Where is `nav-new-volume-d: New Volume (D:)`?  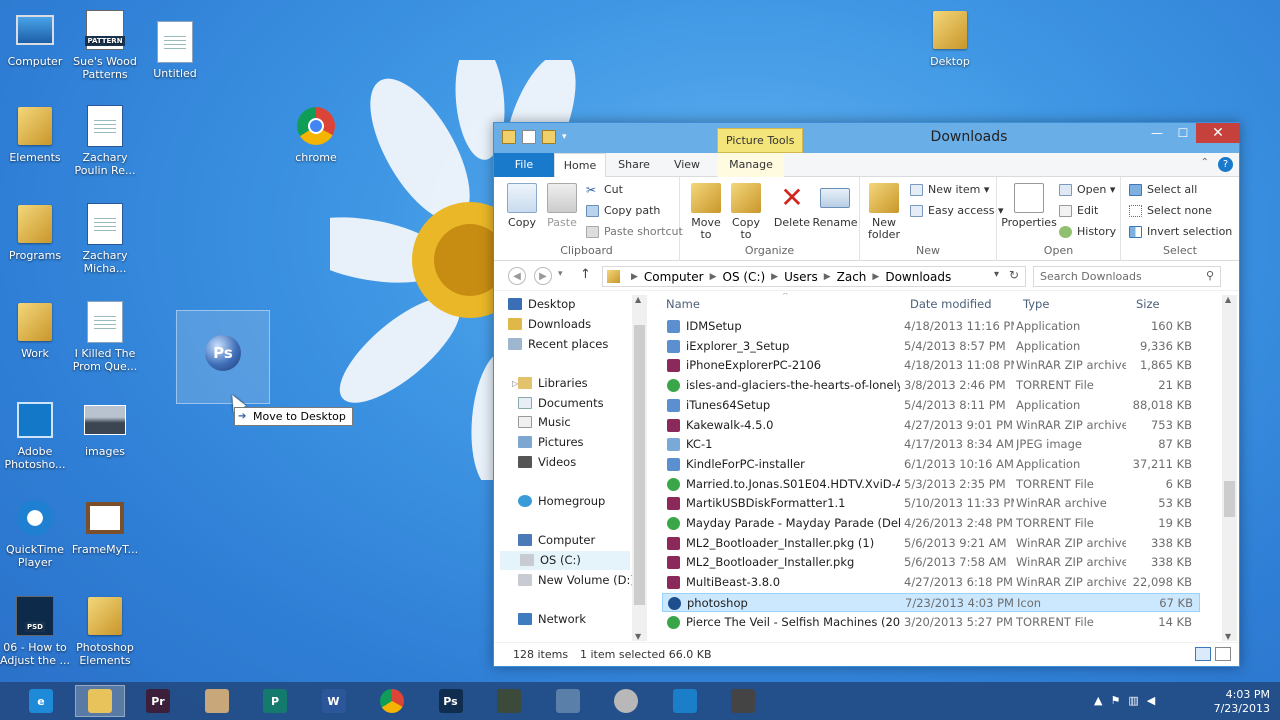 nav-new-volume-d: New Volume (D:) is located at coordinates (576, 580).